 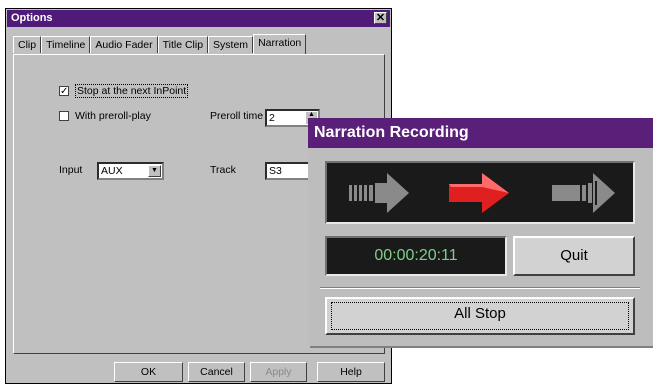 I want to click on transport-indicator-panel, so click(x=480, y=192).